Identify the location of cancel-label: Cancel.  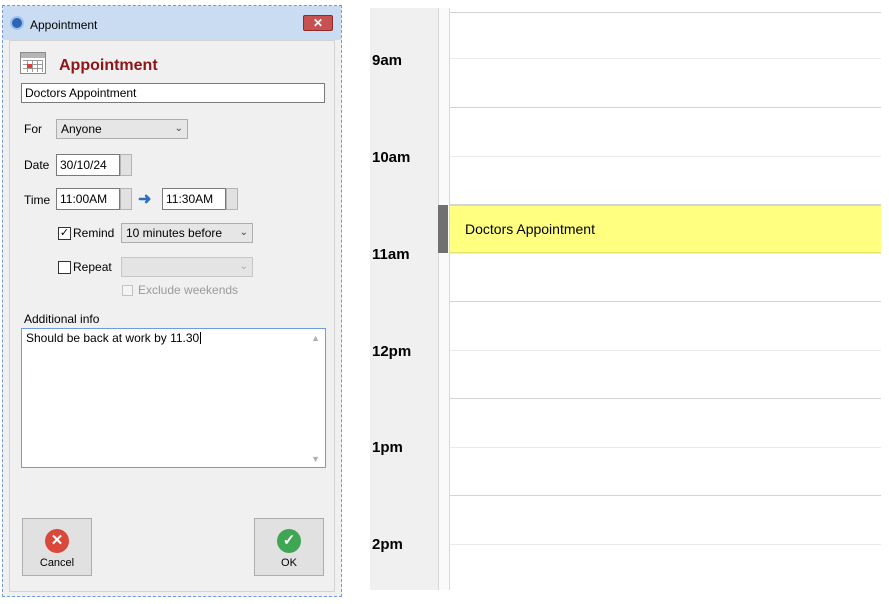
(57, 563).